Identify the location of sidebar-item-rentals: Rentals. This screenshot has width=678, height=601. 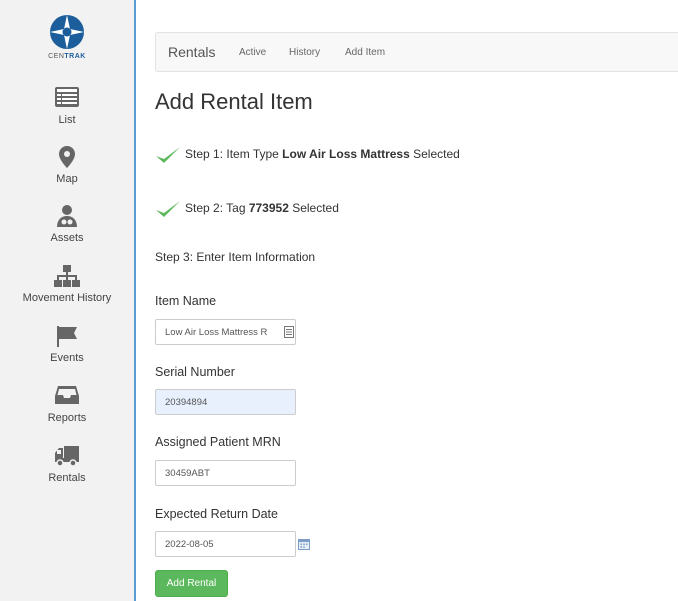
(67, 464).